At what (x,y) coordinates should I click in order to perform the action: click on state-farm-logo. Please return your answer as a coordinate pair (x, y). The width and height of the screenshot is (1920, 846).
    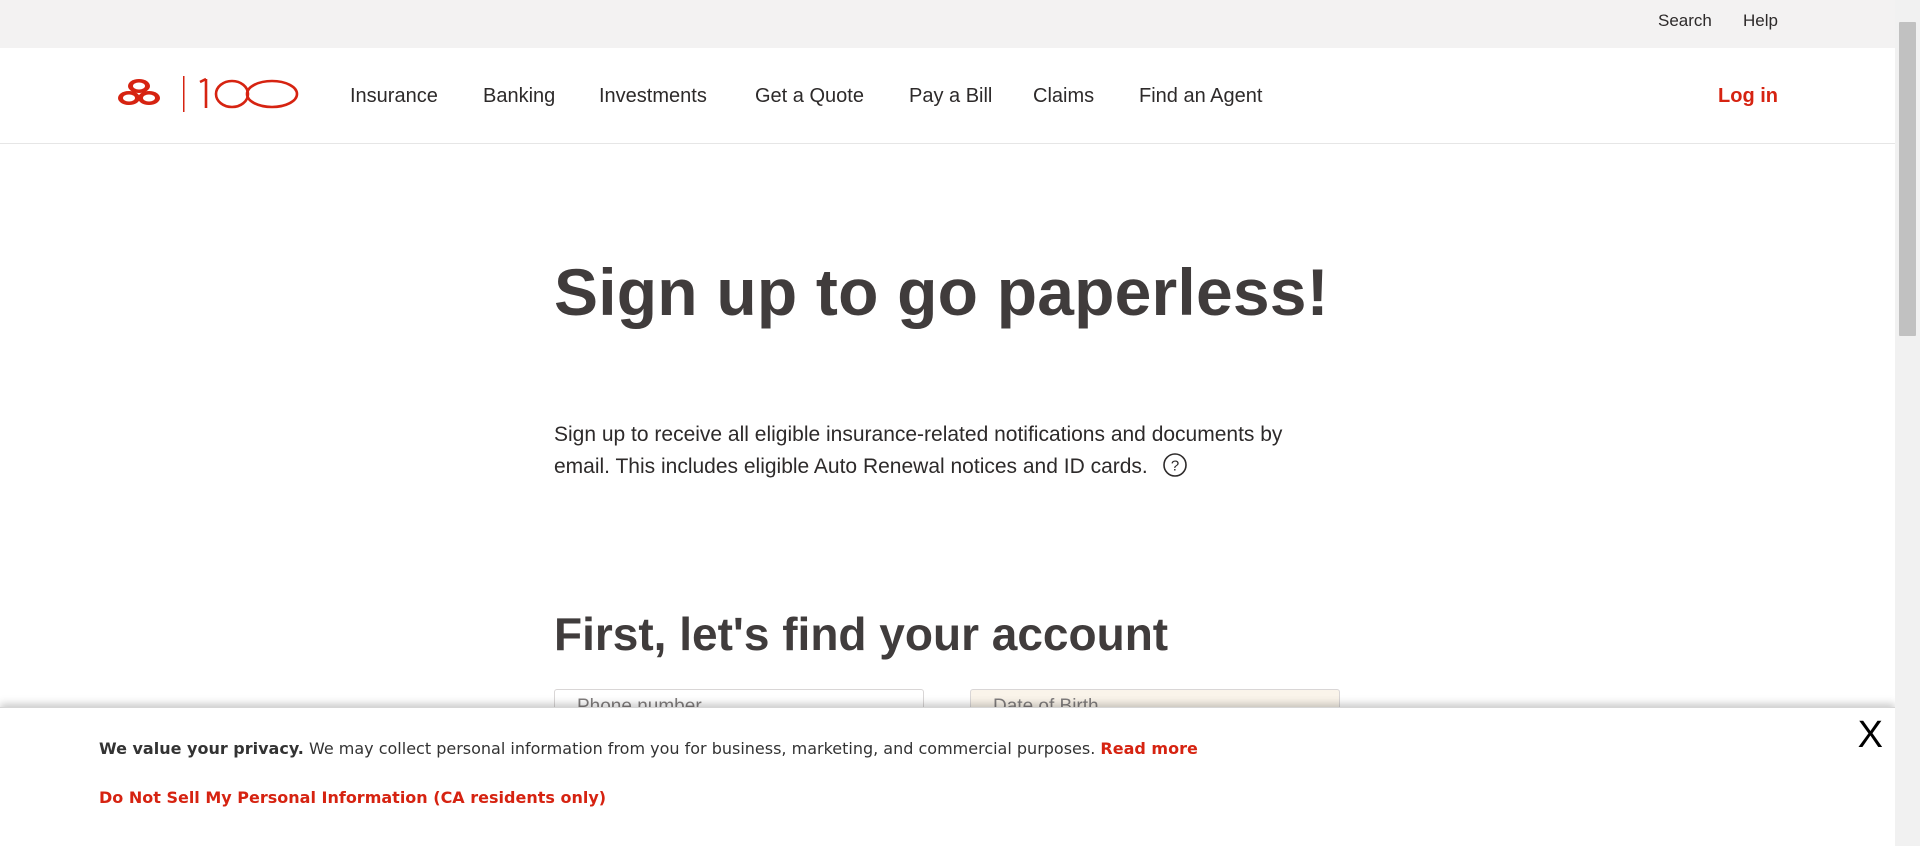
    Looking at the image, I should click on (208, 94).